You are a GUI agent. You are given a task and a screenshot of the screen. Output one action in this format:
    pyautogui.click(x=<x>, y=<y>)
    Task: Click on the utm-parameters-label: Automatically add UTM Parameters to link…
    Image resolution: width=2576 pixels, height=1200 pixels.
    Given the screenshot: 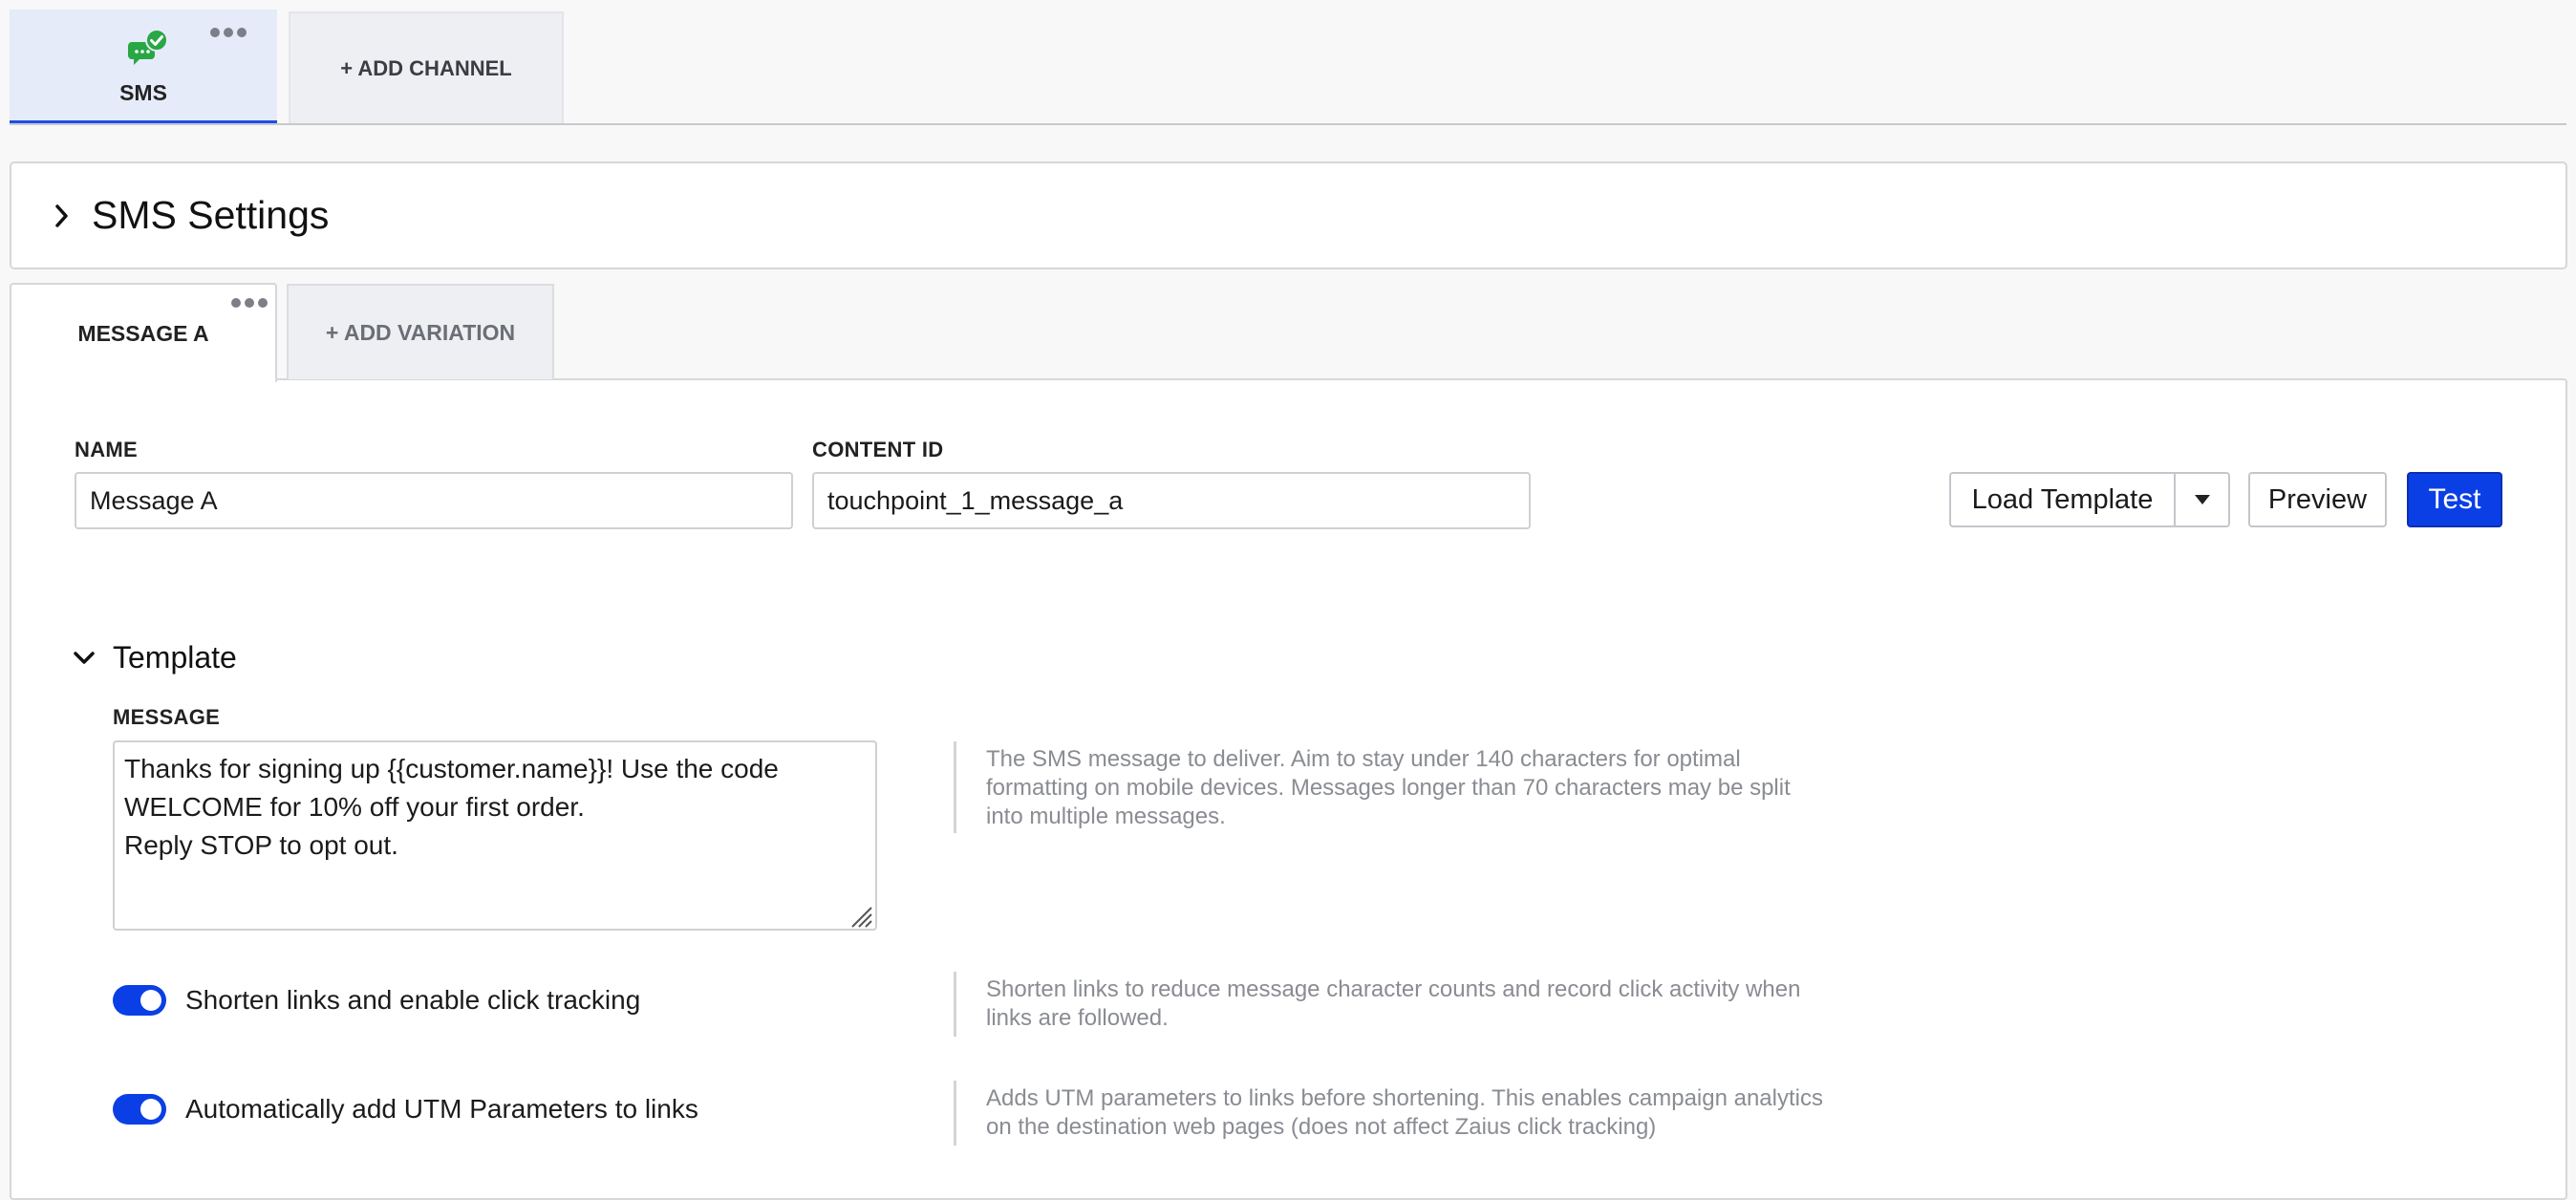 What is the action you would take?
    pyautogui.click(x=441, y=1109)
    